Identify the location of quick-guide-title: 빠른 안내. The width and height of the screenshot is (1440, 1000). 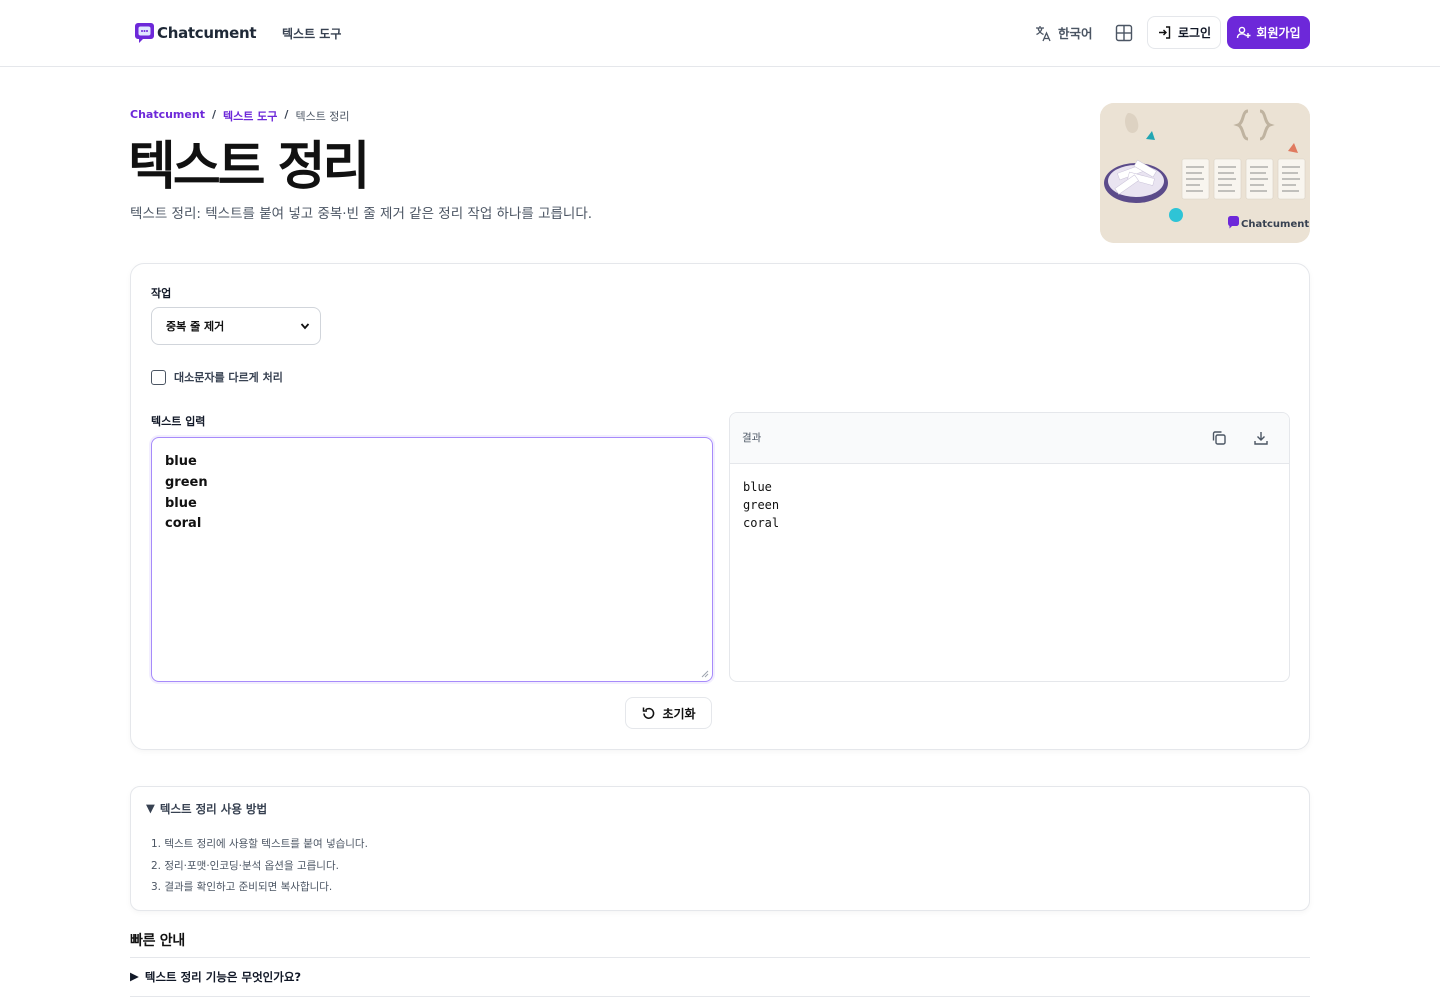
(157, 941).